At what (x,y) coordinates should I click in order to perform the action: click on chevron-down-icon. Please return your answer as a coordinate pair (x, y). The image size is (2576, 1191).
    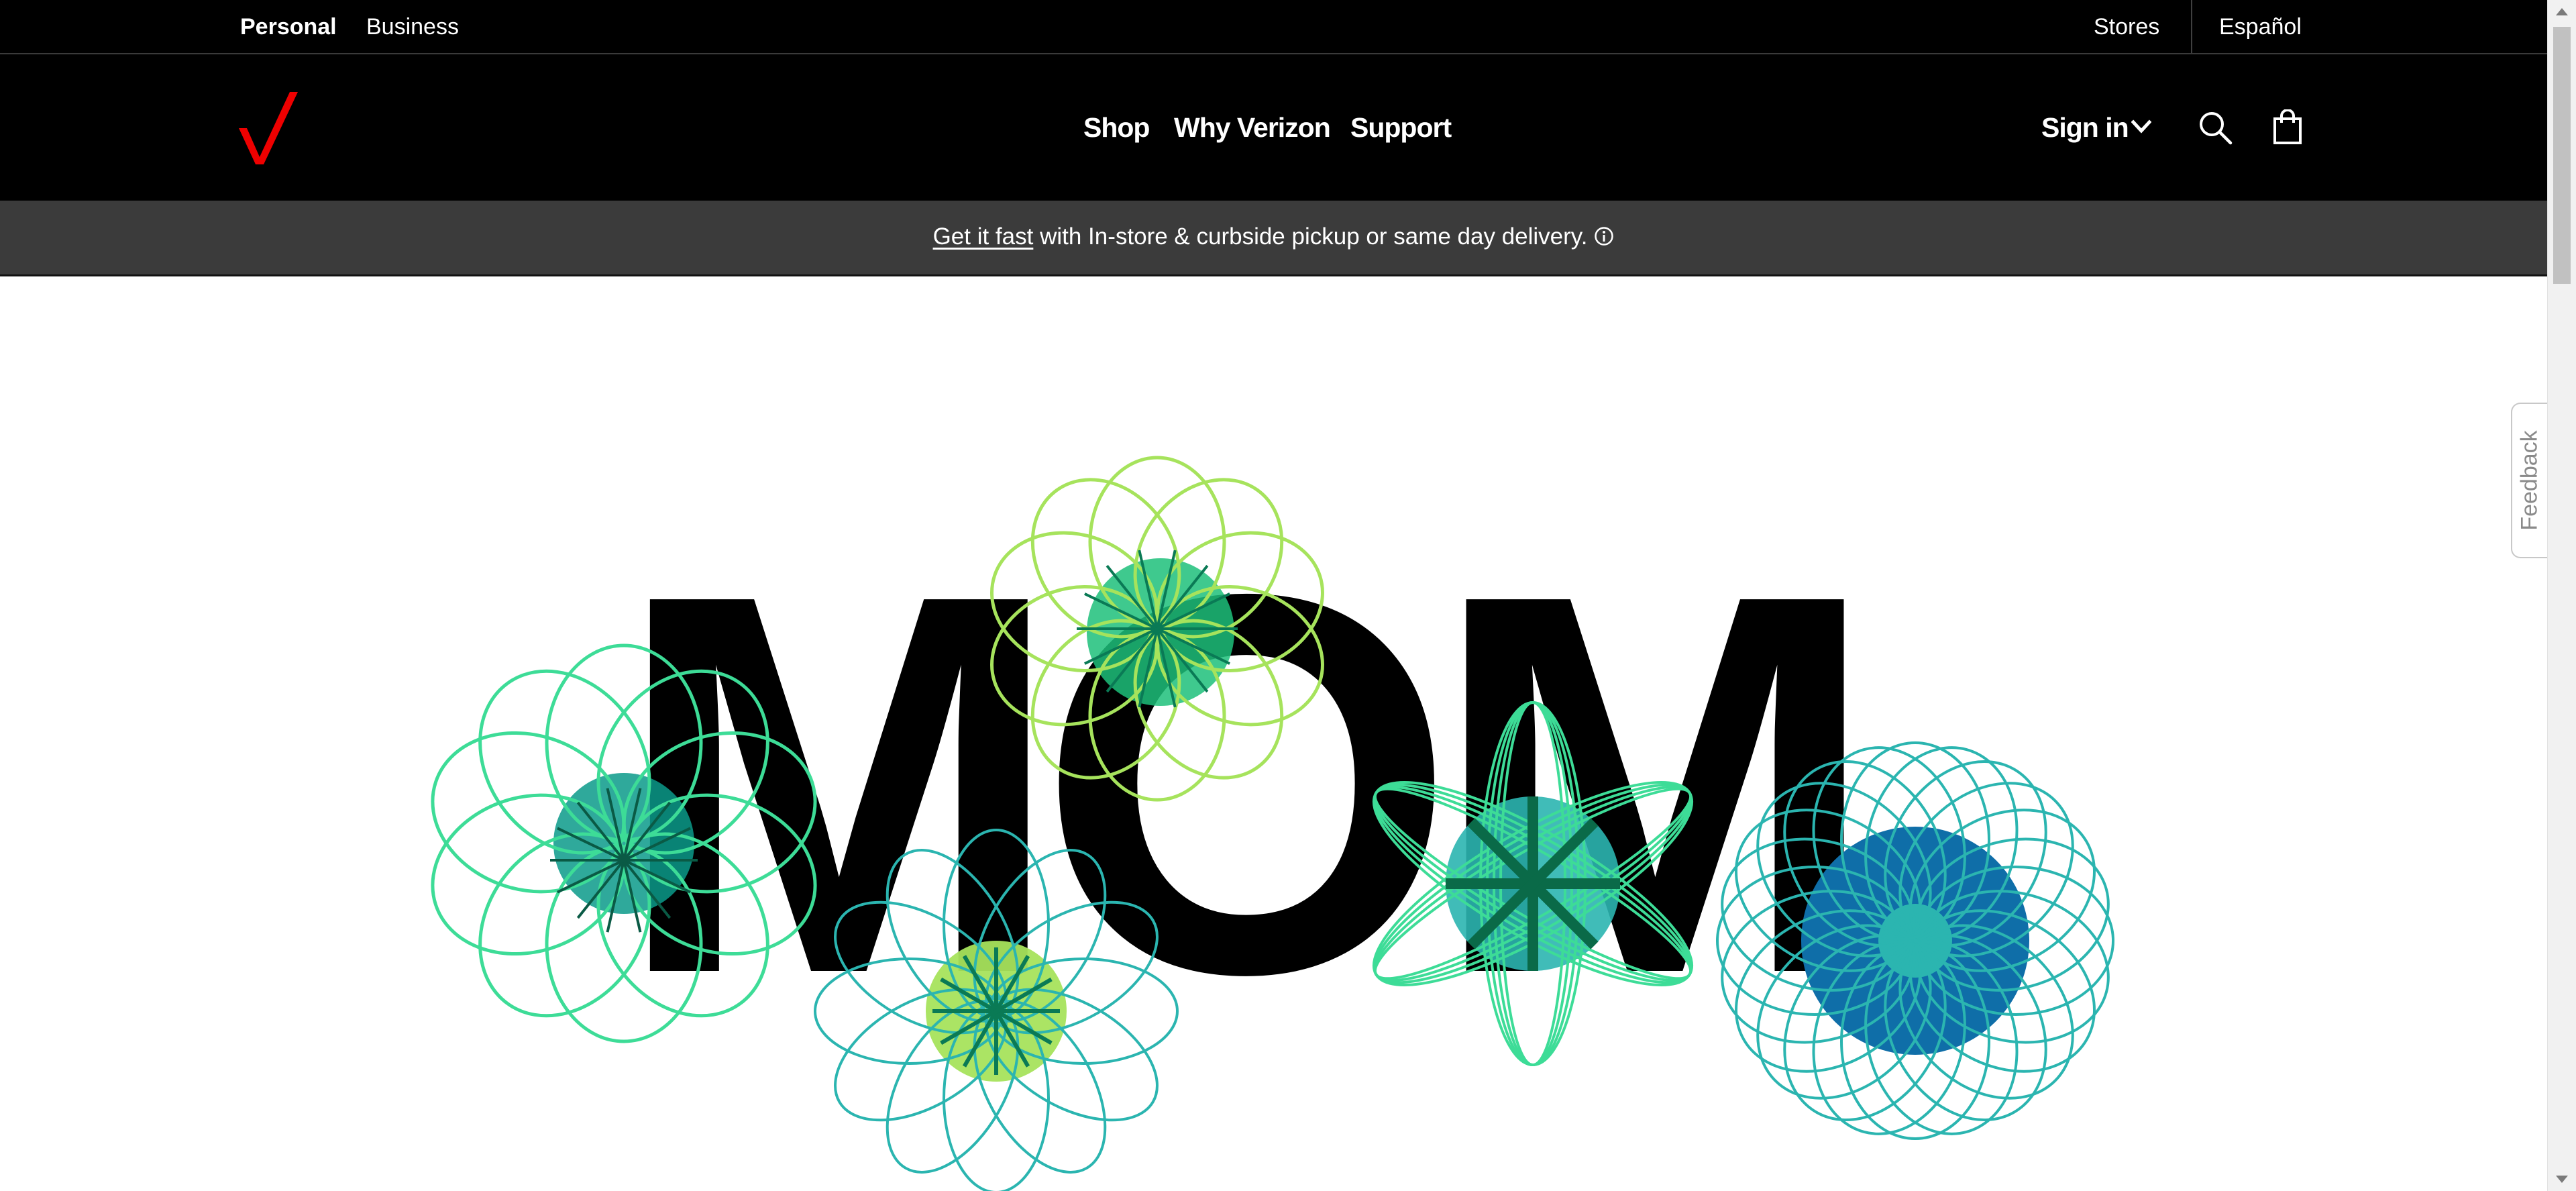
    Looking at the image, I should click on (2141, 127).